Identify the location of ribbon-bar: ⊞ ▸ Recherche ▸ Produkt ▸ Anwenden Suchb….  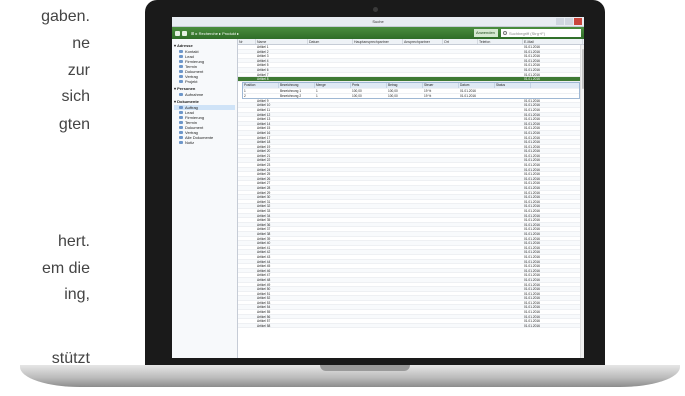
(378, 33).